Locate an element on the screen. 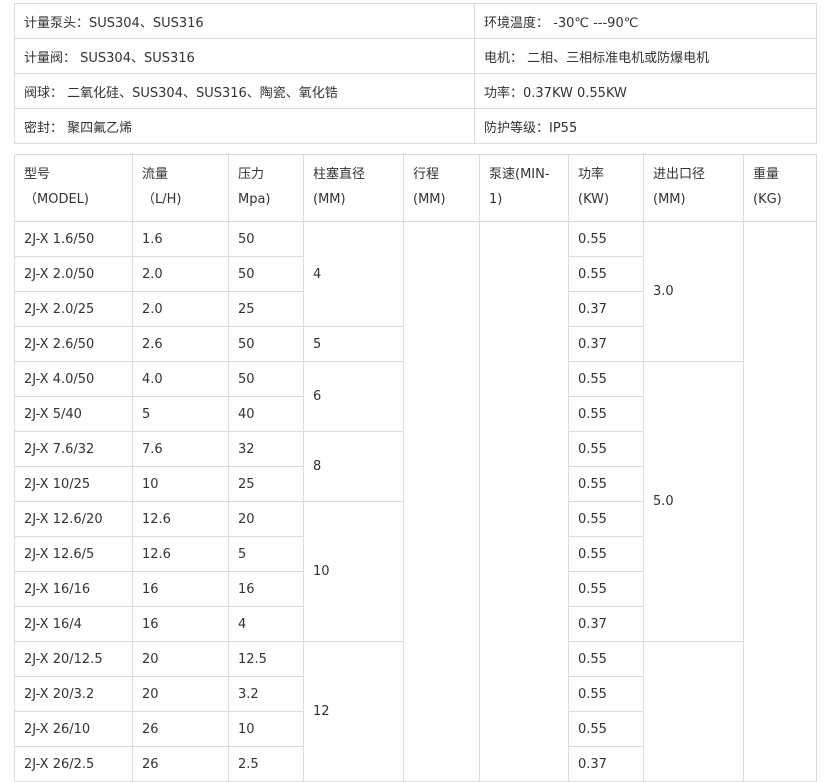  model-cell: 2J-X 5/40 is located at coordinates (73, 414).